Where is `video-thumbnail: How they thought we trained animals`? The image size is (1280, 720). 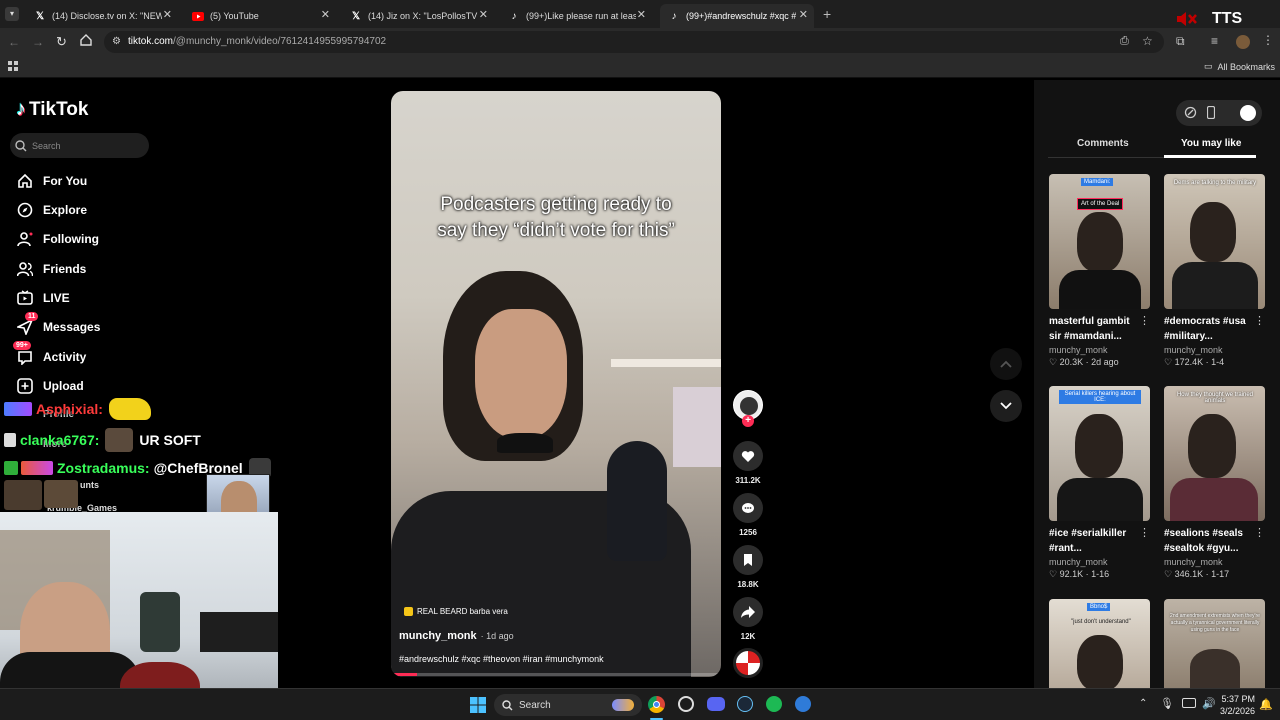
video-thumbnail: How they thought we trained animals is located at coordinates (1214, 453).